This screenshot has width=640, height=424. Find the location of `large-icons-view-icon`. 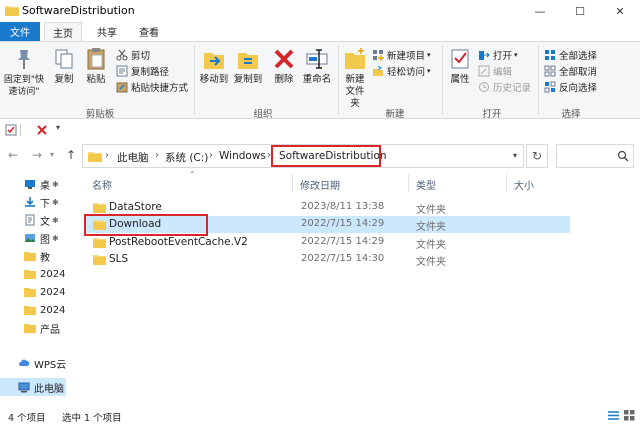

large-icons-view-icon is located at coordinates (629, 415).